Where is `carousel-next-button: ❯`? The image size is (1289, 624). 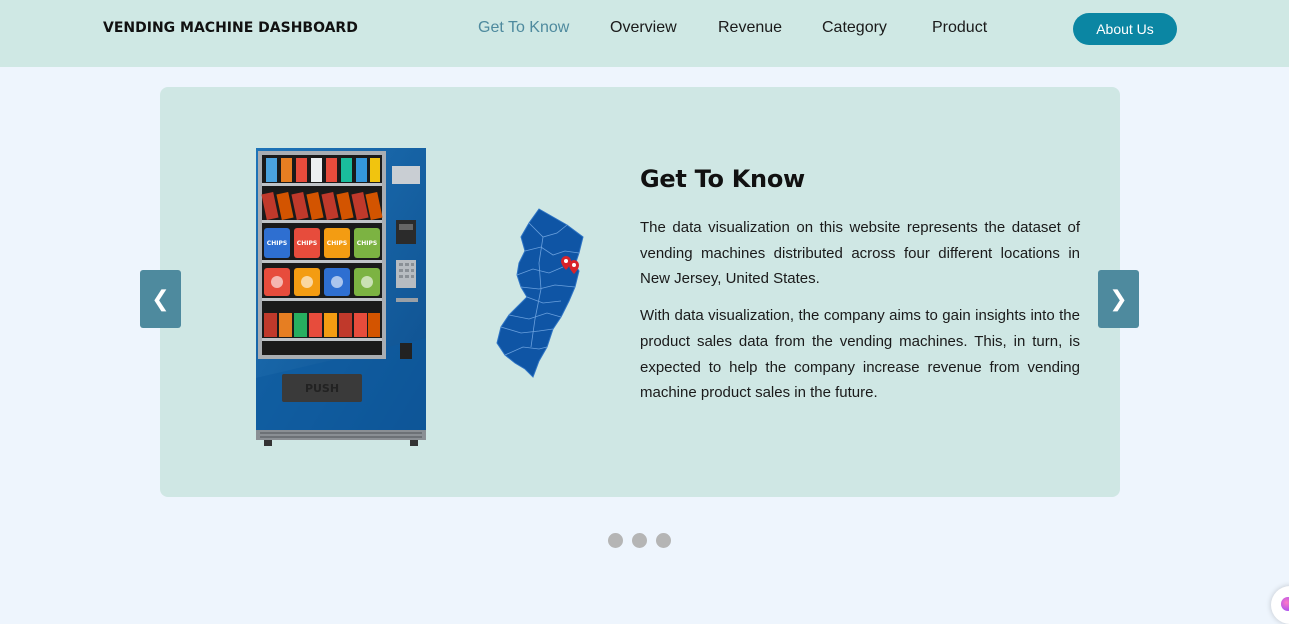
carousel-next-button: ❯ is located at coordinates (1118, 299).